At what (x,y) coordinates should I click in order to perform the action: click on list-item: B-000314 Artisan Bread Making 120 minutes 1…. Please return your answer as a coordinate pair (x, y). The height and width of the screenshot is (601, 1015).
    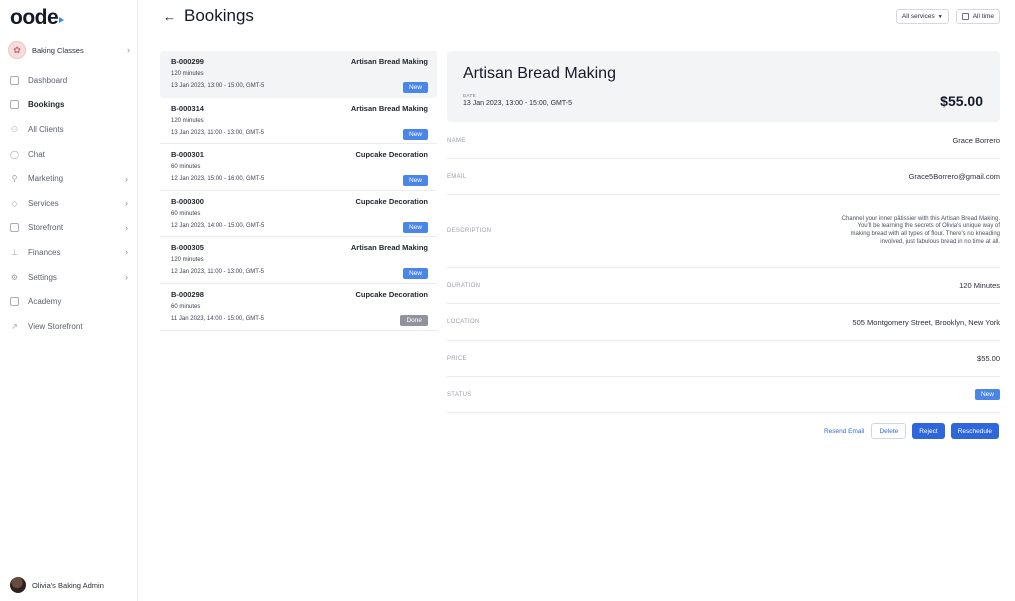
    Looking at the image, I should click on (298, 121).